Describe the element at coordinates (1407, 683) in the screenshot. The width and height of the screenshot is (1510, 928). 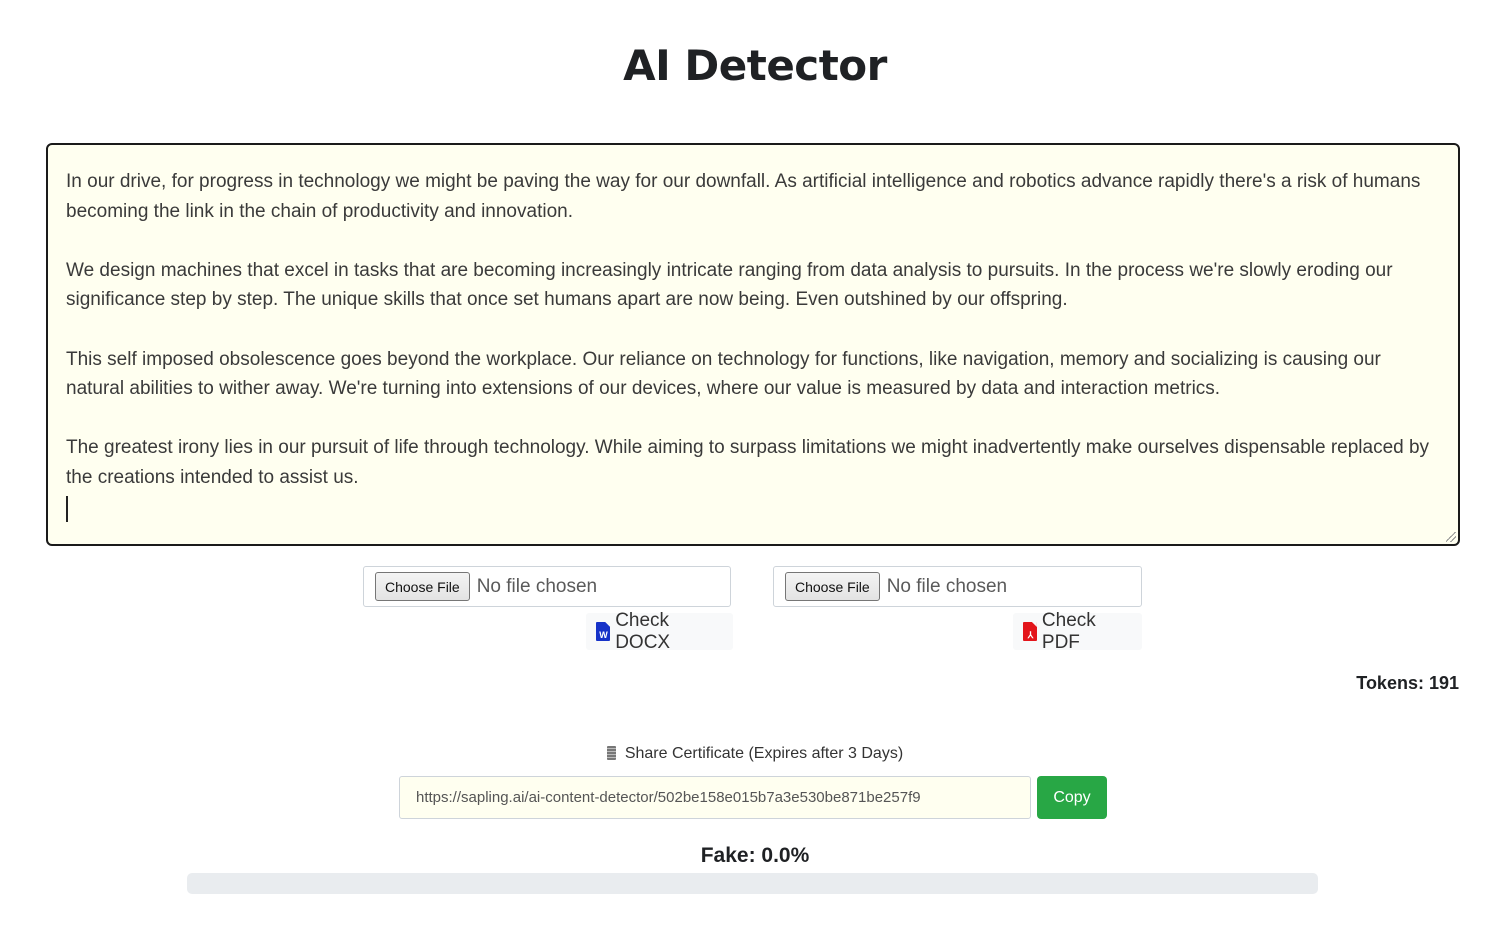
I see `token-count: Tokens: 191` at that location.